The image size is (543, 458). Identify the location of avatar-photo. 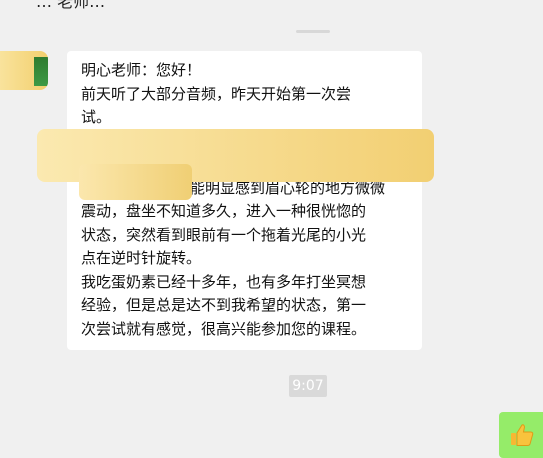
(41, 71).